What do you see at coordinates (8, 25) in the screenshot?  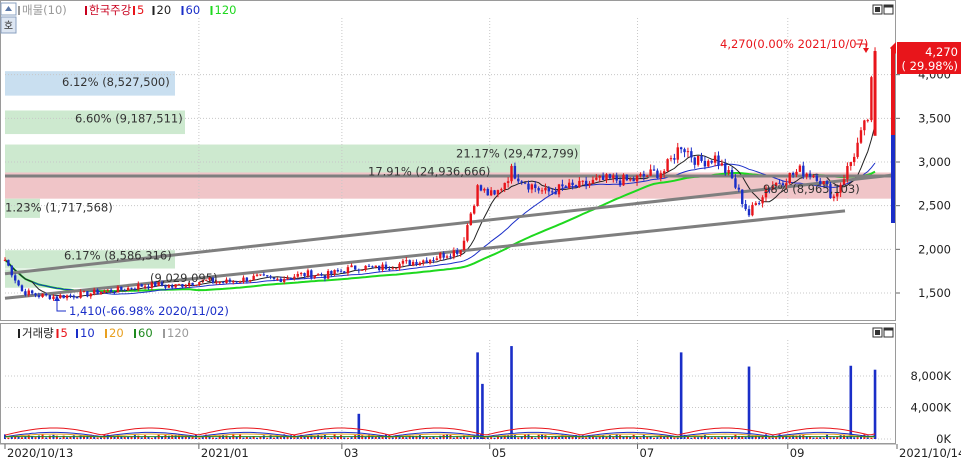 I see `side-tab: 호` at bounding box center [8, 25].